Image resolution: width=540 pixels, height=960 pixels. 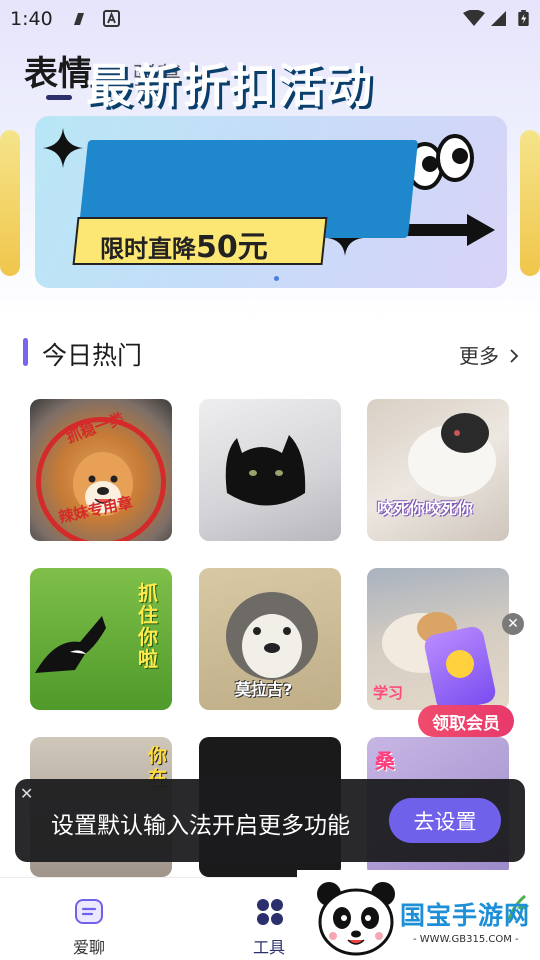 I want to click on banner-prev-peek, so click(x=10, y=203).